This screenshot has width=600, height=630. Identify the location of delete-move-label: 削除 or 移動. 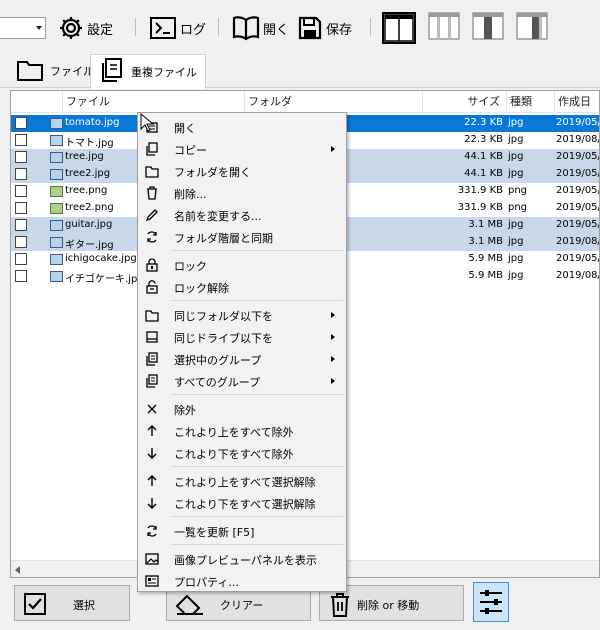
(388, 605).